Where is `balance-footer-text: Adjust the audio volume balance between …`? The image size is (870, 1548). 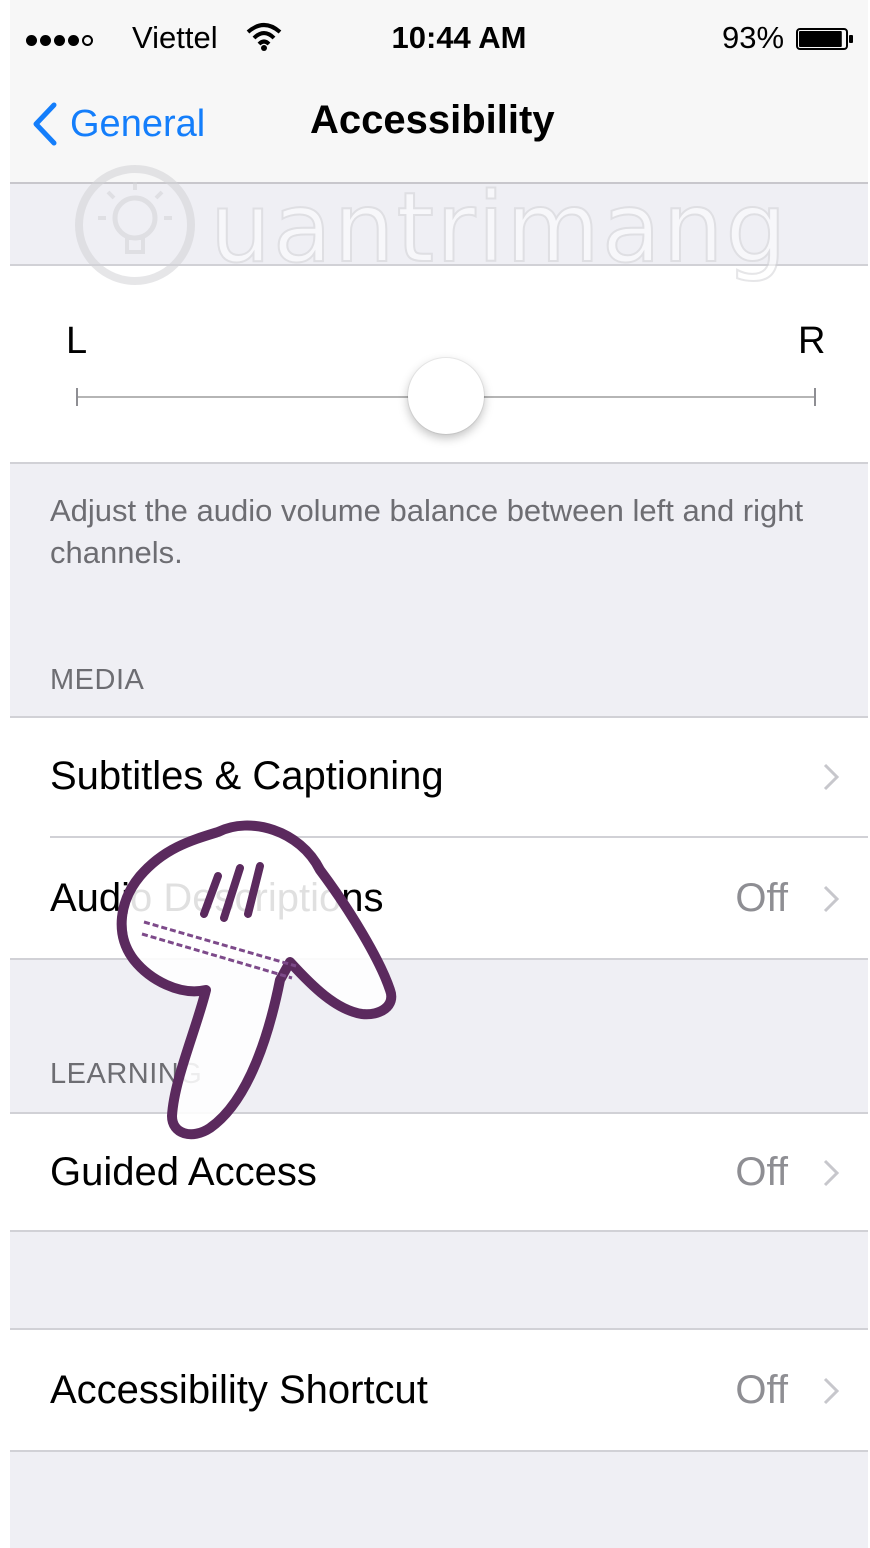 balance-footer-text: Adjust the audio volume balance between … is located at coordinates (427, 531).